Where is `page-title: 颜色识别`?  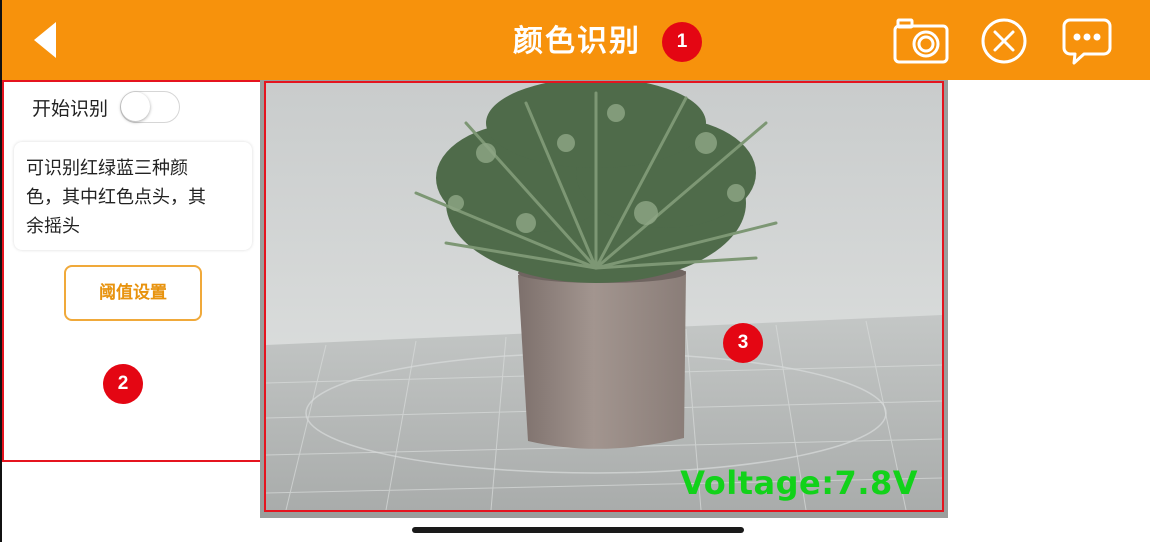
page-title: 颜色识别 is located at coordinates (577, 41).